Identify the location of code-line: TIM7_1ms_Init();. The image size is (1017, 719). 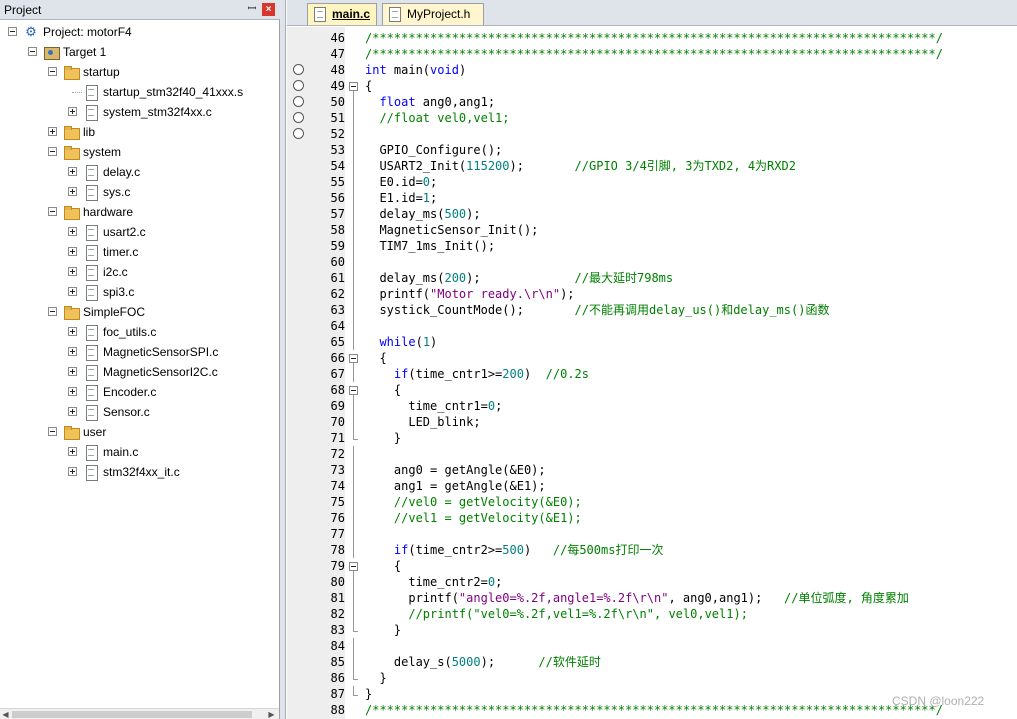
(430, 246).